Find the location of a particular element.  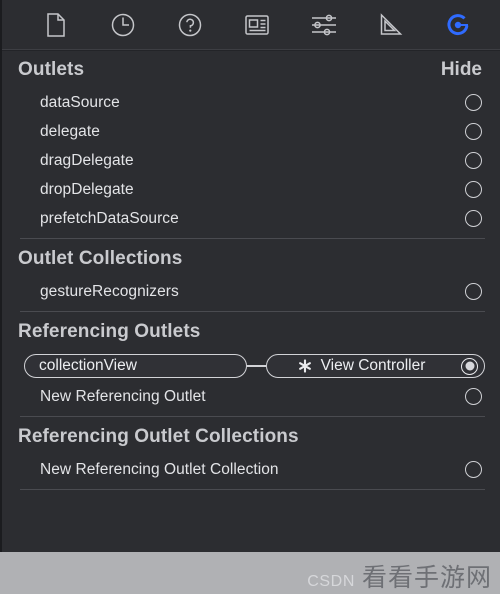

size-inspector-icon is located at coordinates (390, 25).